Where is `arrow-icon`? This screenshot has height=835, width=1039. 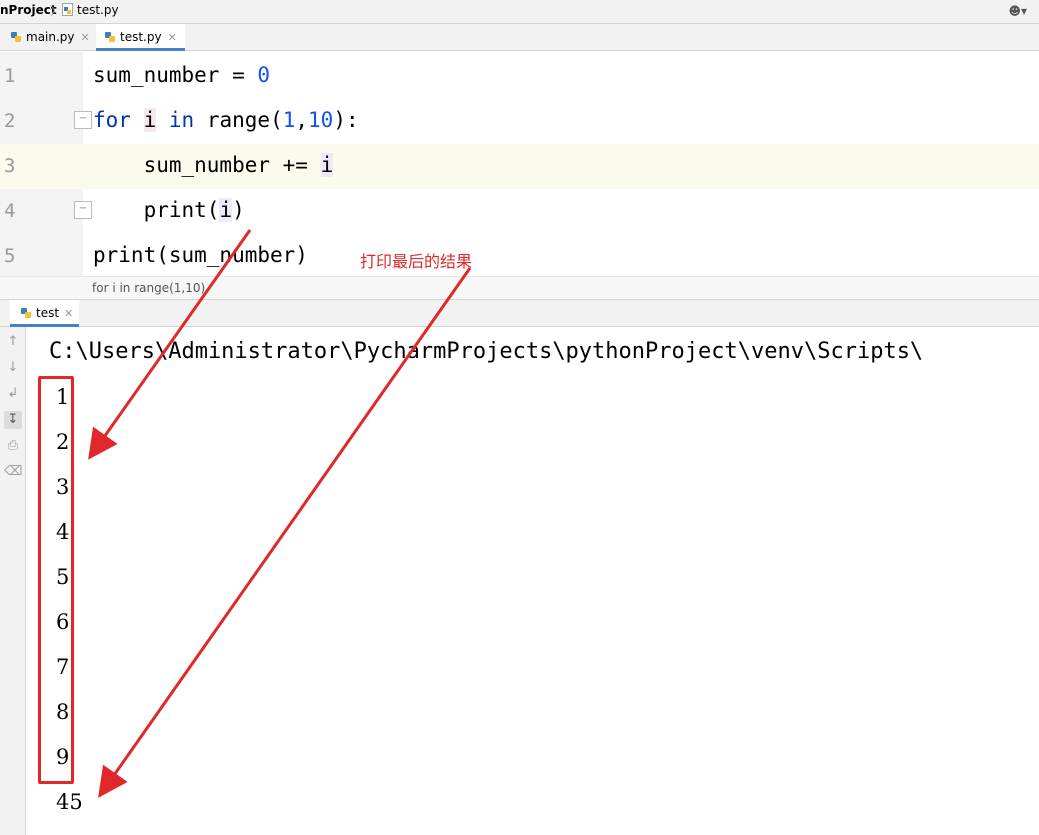 arrow-icon is located at coordinates (170, 344).